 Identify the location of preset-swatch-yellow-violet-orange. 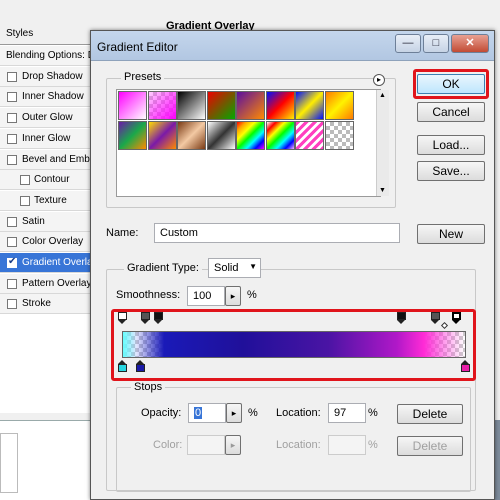
(162, 135).